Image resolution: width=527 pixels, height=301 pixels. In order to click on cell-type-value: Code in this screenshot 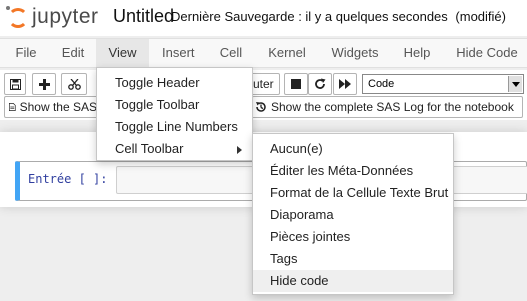, I will do `click(381, 84)`.